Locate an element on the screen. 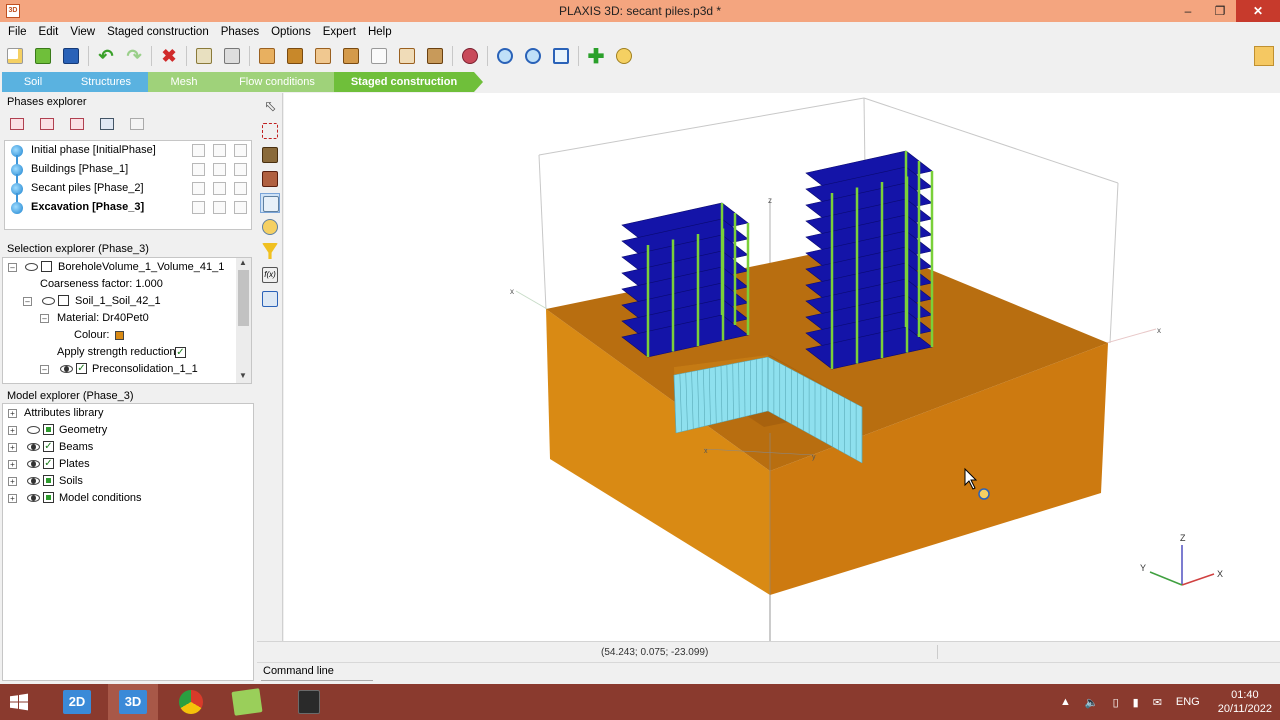  building-left is located at coordinates (685, 280).